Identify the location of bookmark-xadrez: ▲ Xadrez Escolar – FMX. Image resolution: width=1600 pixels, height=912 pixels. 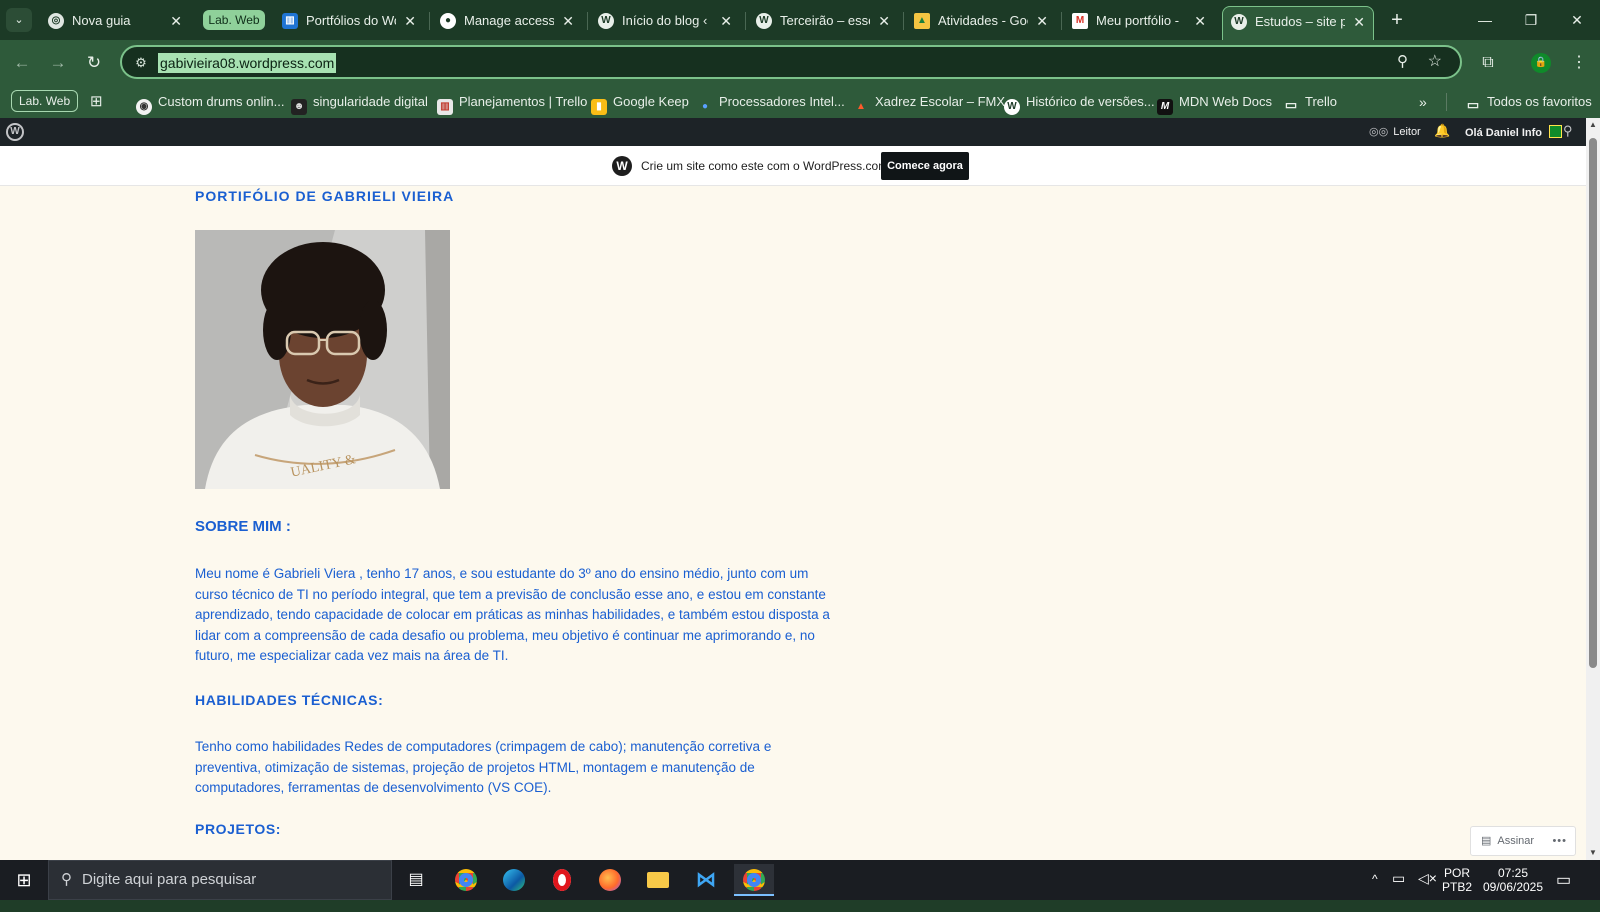
(929, 102).